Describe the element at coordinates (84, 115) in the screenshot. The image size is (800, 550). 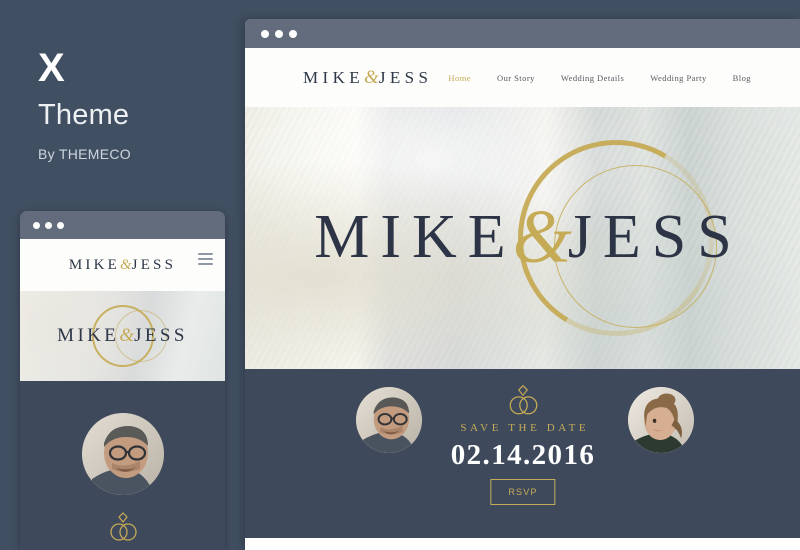
I see `theme-name: Theme` at that location.